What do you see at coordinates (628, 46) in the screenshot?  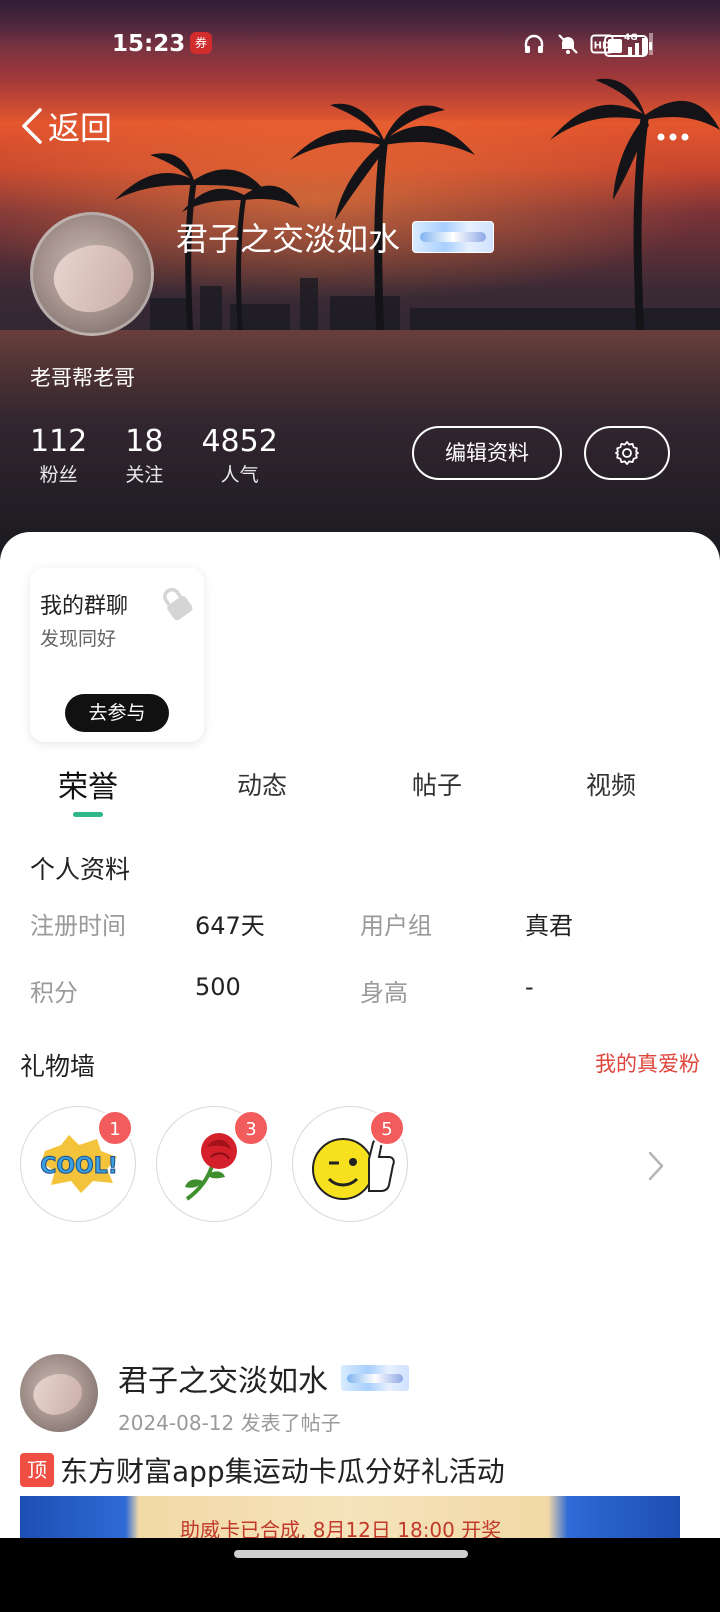 I see `battery-icon` at bounding box center [628, 46].